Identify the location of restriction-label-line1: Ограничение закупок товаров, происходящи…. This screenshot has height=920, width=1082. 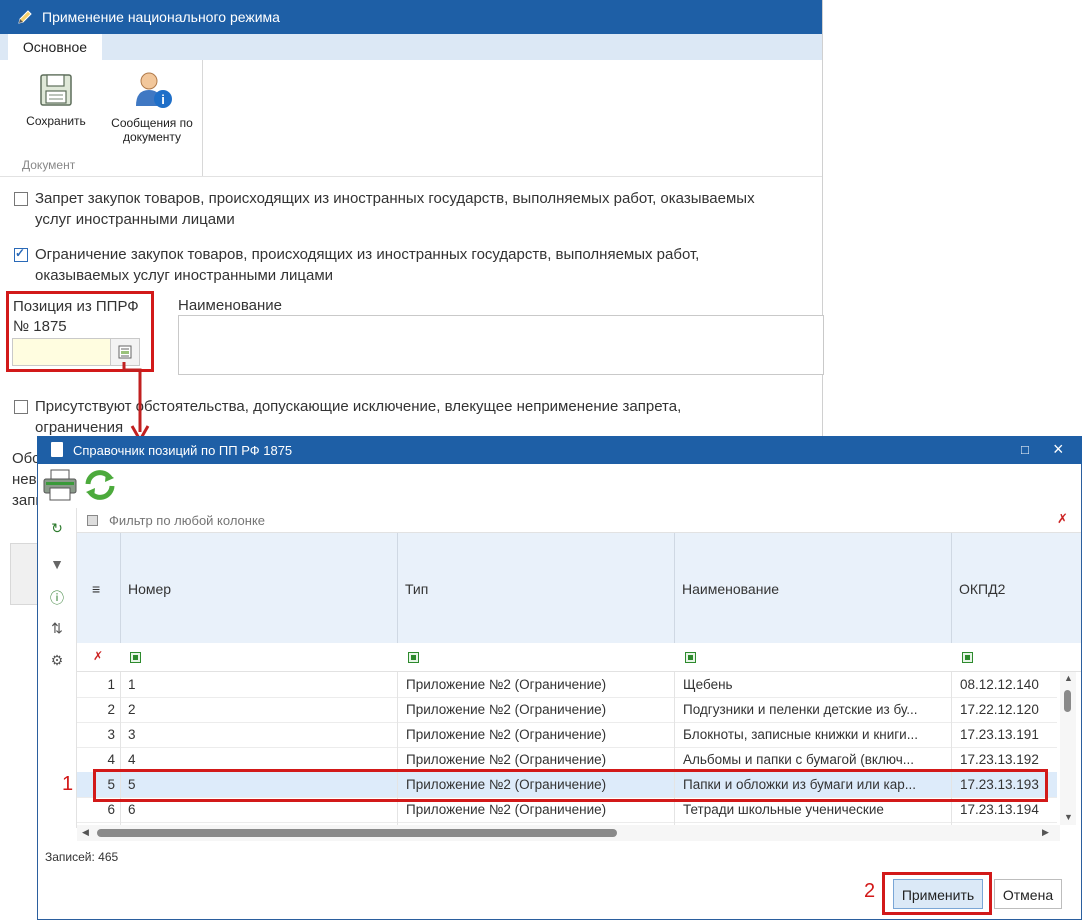
(367, 254).